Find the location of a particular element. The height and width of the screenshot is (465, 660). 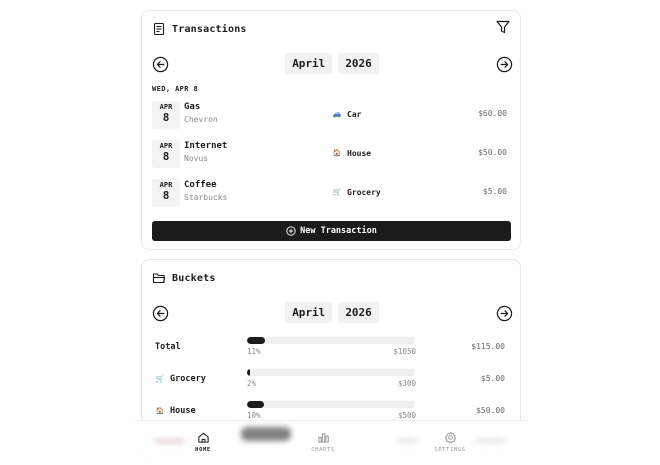

transaction-row: APR 8 Coffee Starbucks 🛒 Grocery $5.00 is located at coordinates (332, 193).